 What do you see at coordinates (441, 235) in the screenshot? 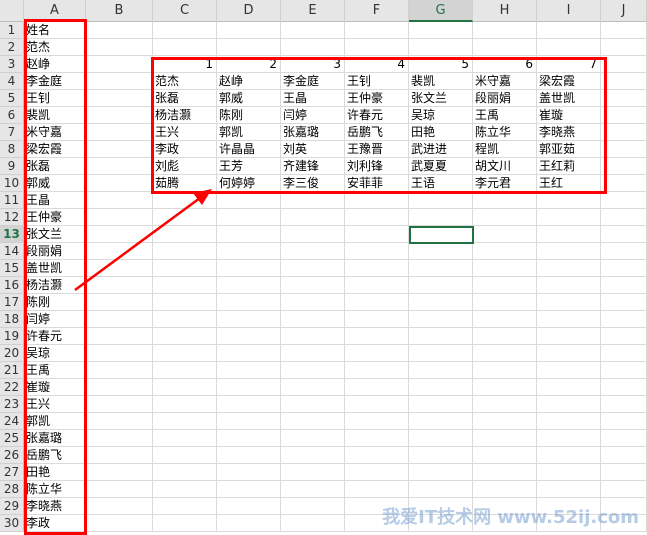
I see `selected-cell-g13` at bounding box center [441, 235].